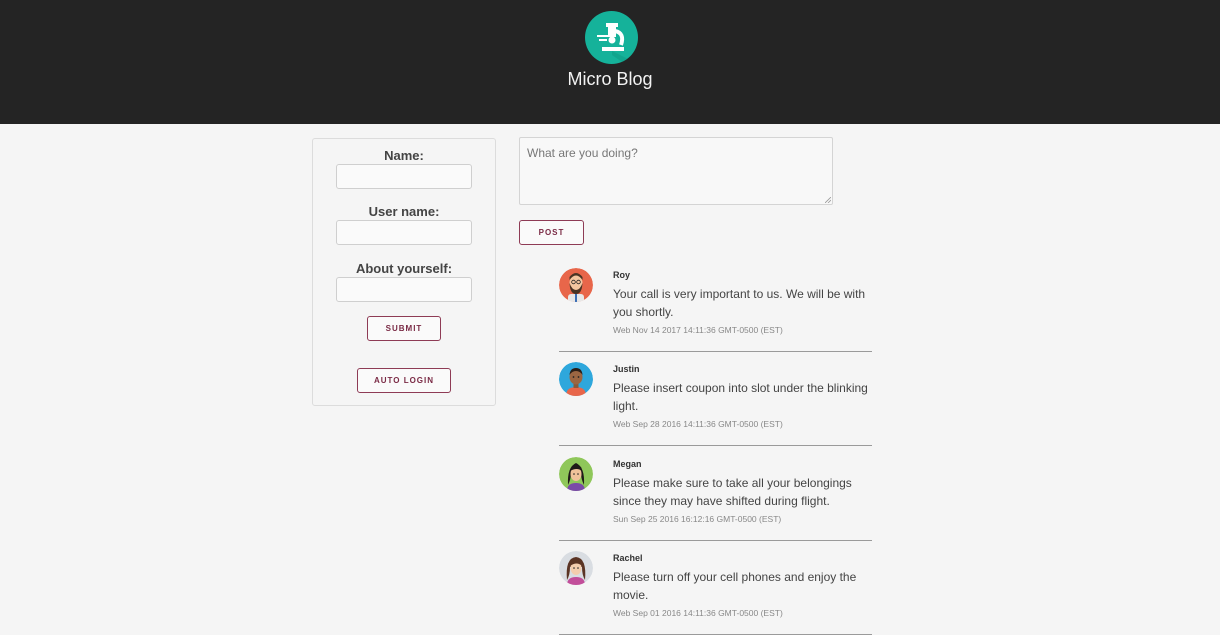 This screenshot has height=635, width=1220. I want to click on woman-dark-hair-avatar-icon, so click(576, 474).